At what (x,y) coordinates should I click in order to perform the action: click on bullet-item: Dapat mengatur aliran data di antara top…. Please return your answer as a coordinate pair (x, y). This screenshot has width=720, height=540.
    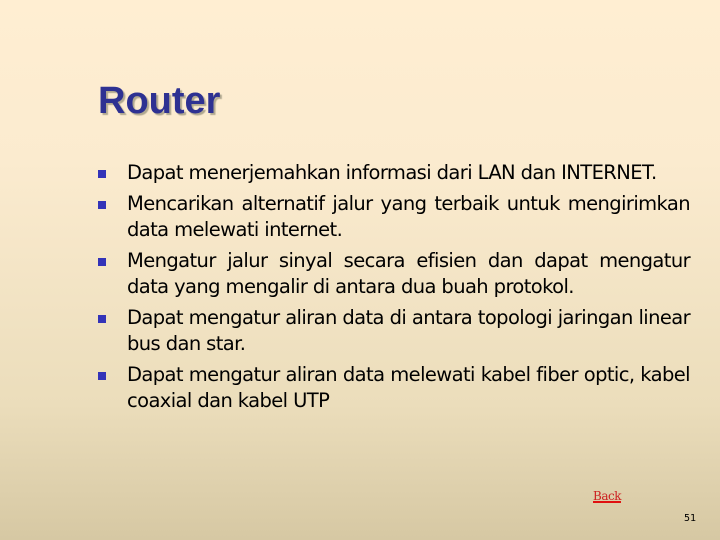
    Looking at the image, I should click on (393, 331).